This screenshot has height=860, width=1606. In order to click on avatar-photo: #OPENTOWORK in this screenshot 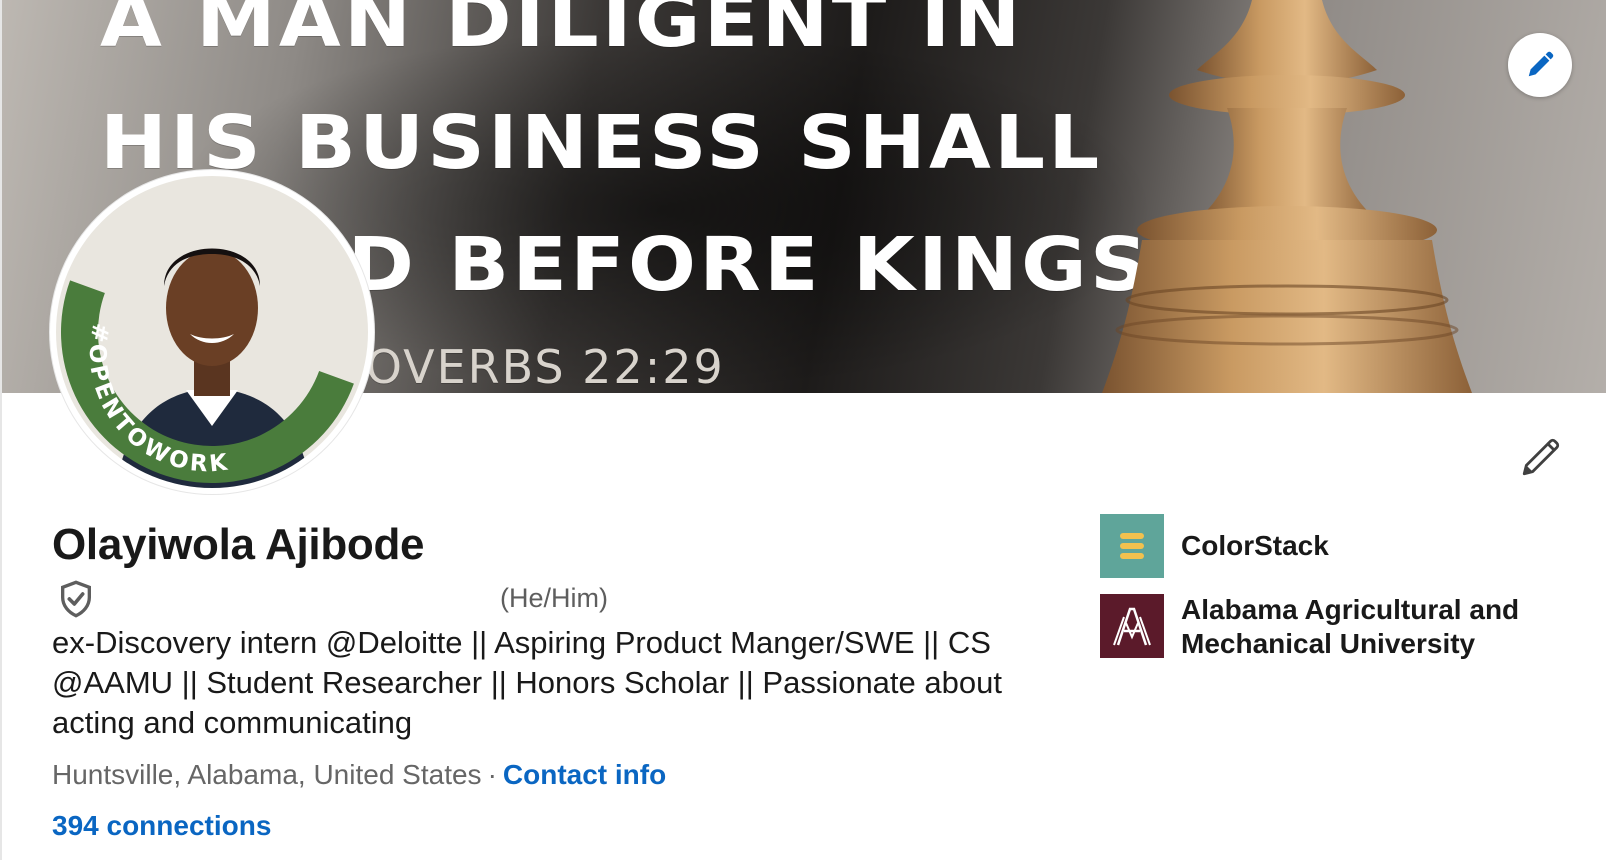, I will do `click(212, 332)`.